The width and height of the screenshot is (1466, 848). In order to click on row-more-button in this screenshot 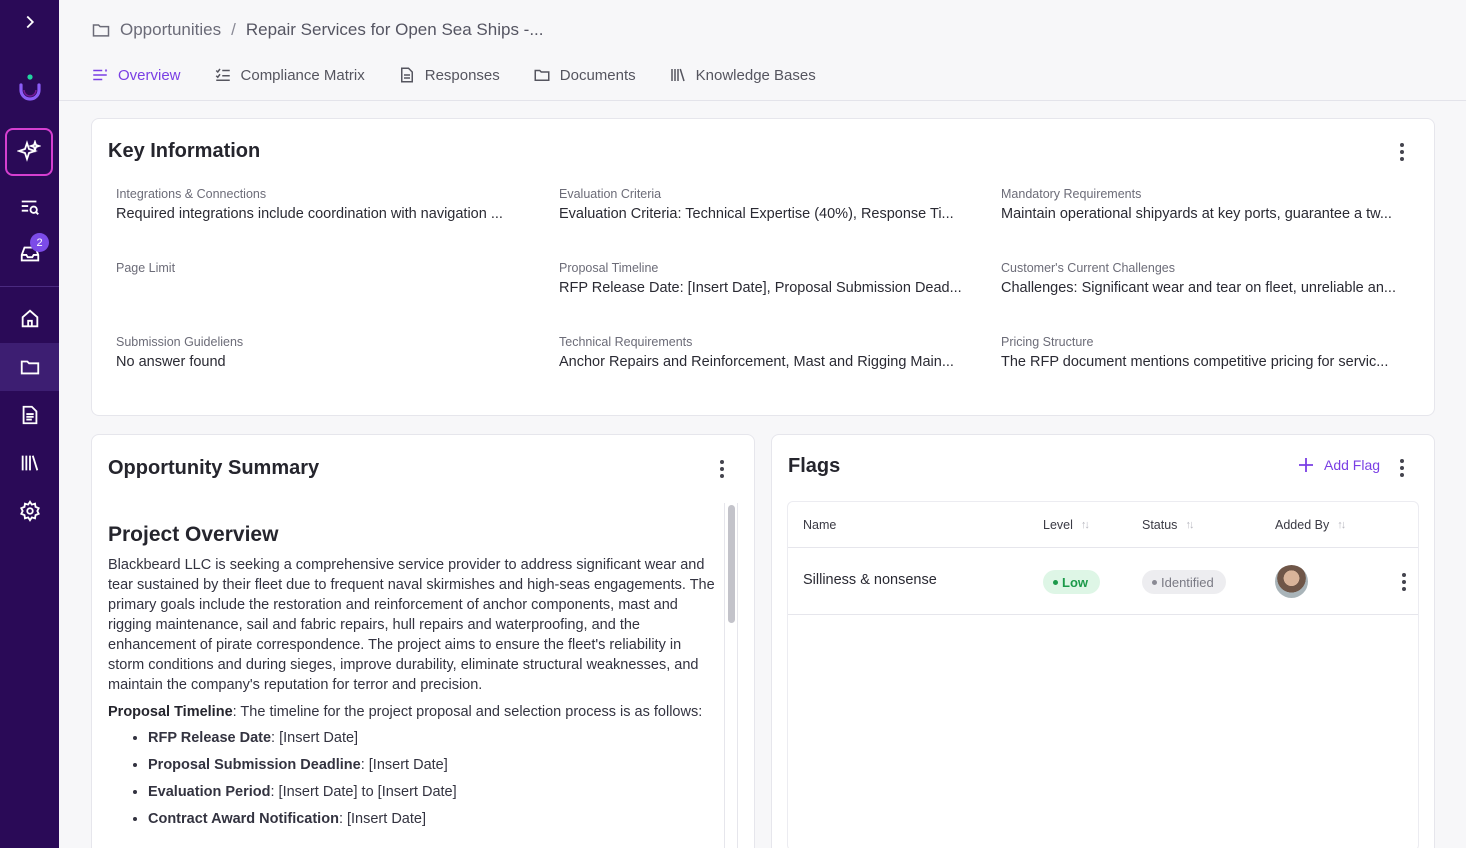, I will do `click(1404, 582)`.